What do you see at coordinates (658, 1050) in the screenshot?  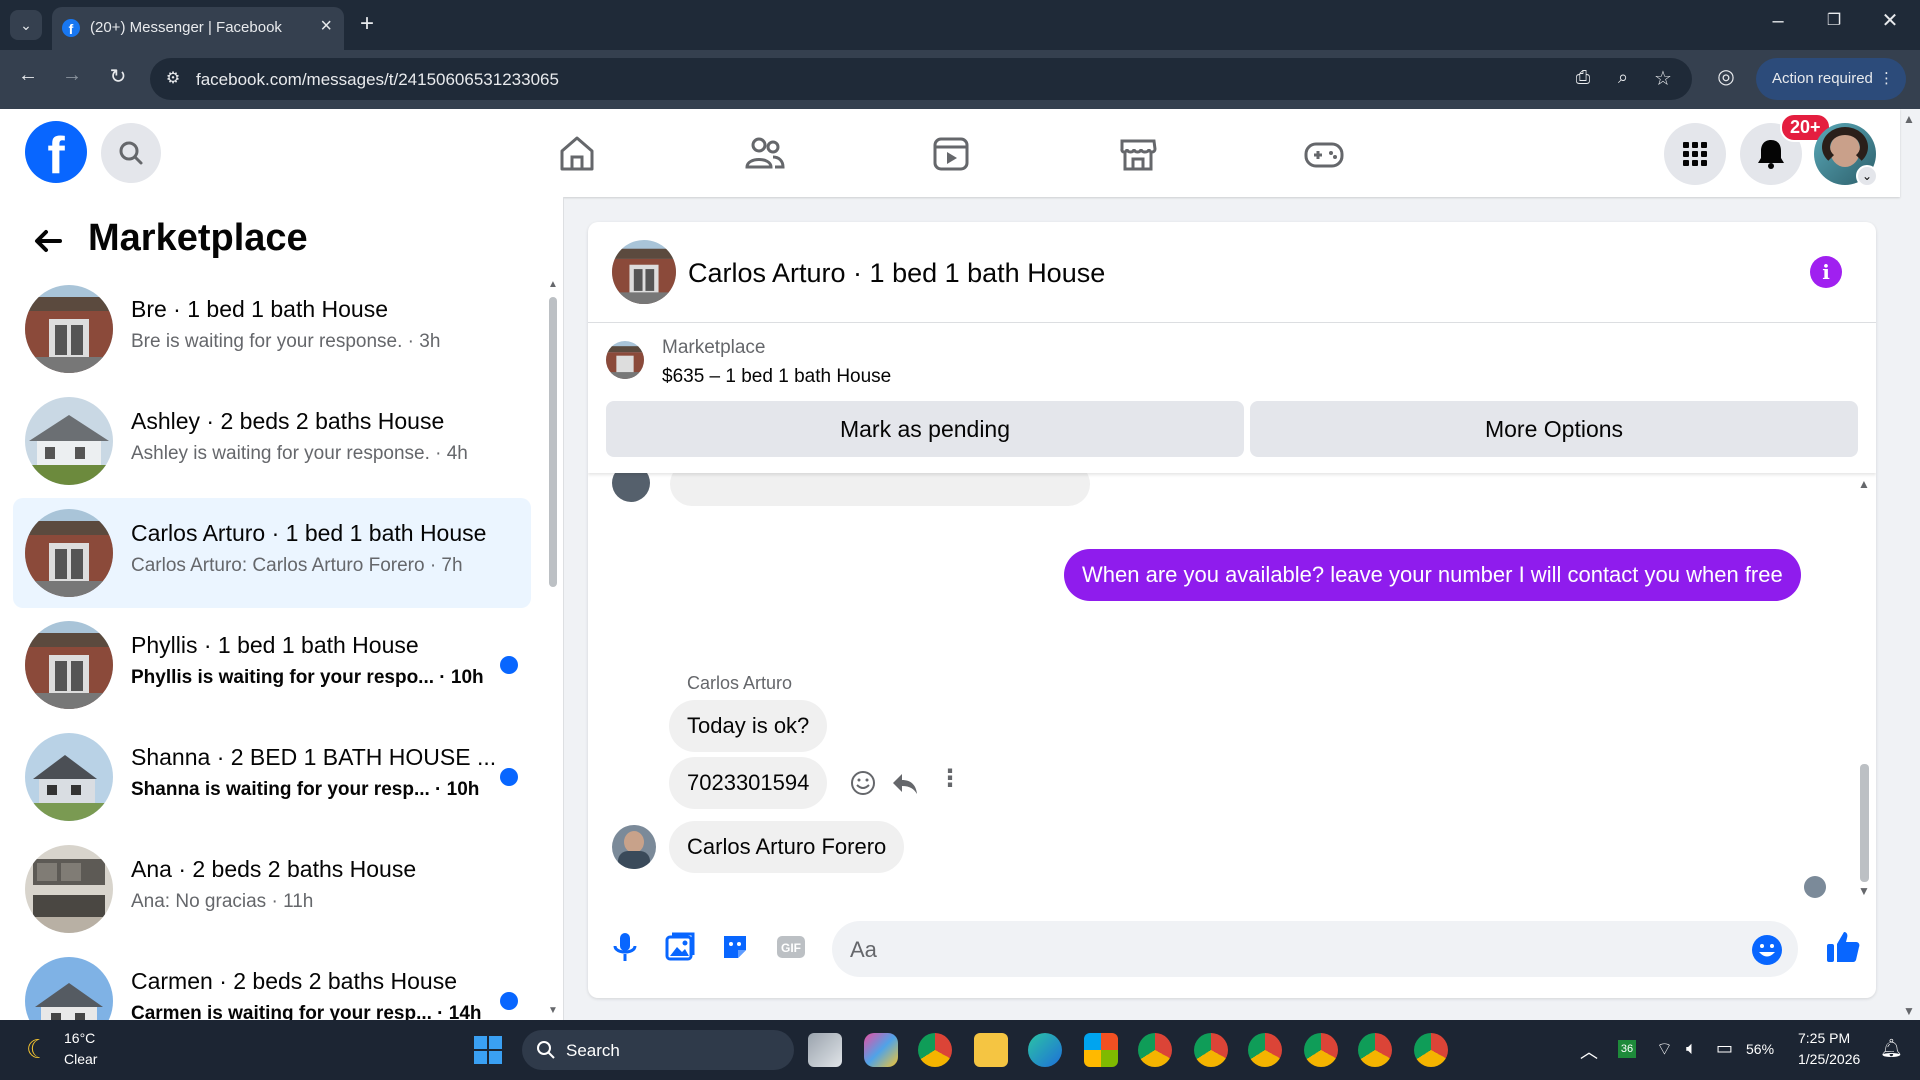 I see `taskbar-search: Search` at bounding box center [658, 1050].